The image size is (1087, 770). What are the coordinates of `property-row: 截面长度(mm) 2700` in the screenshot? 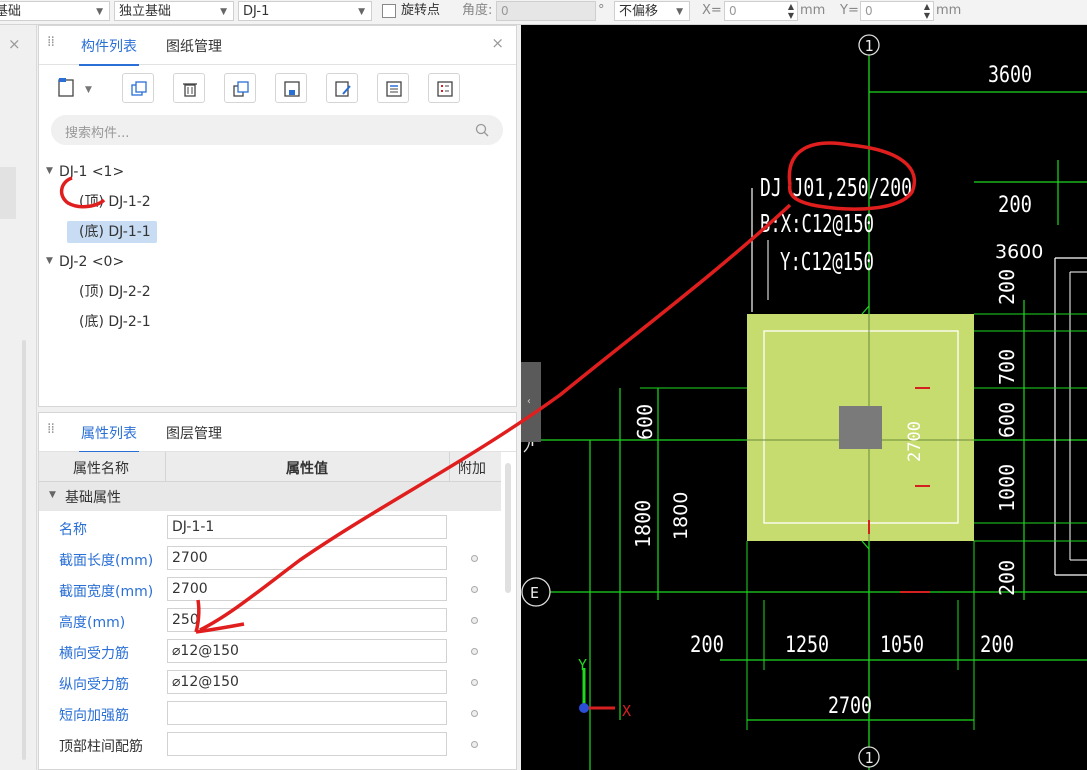 It's located at (270, 558).